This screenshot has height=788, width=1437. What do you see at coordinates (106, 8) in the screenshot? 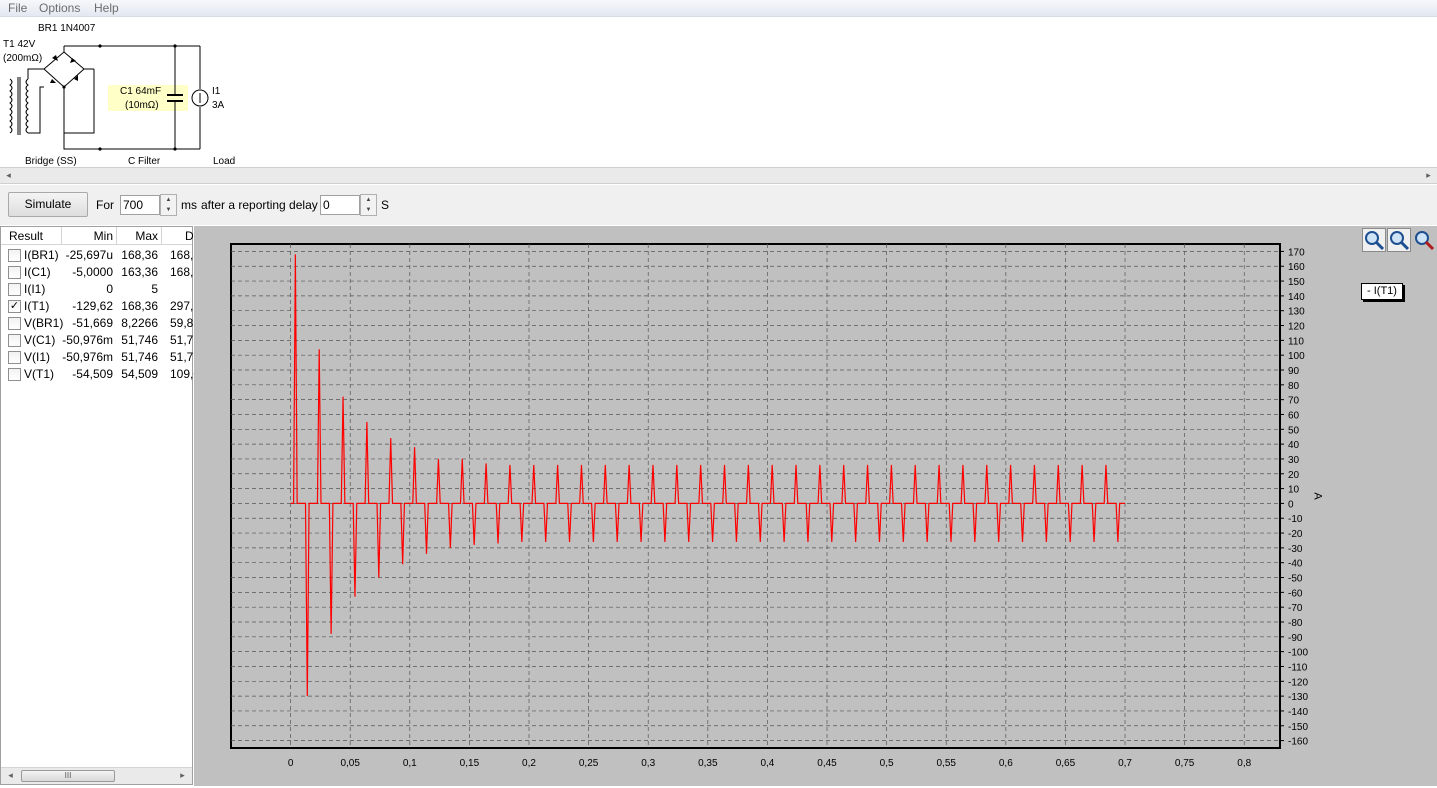
I see `menu-help: Help` at bounding box center [106, 8].